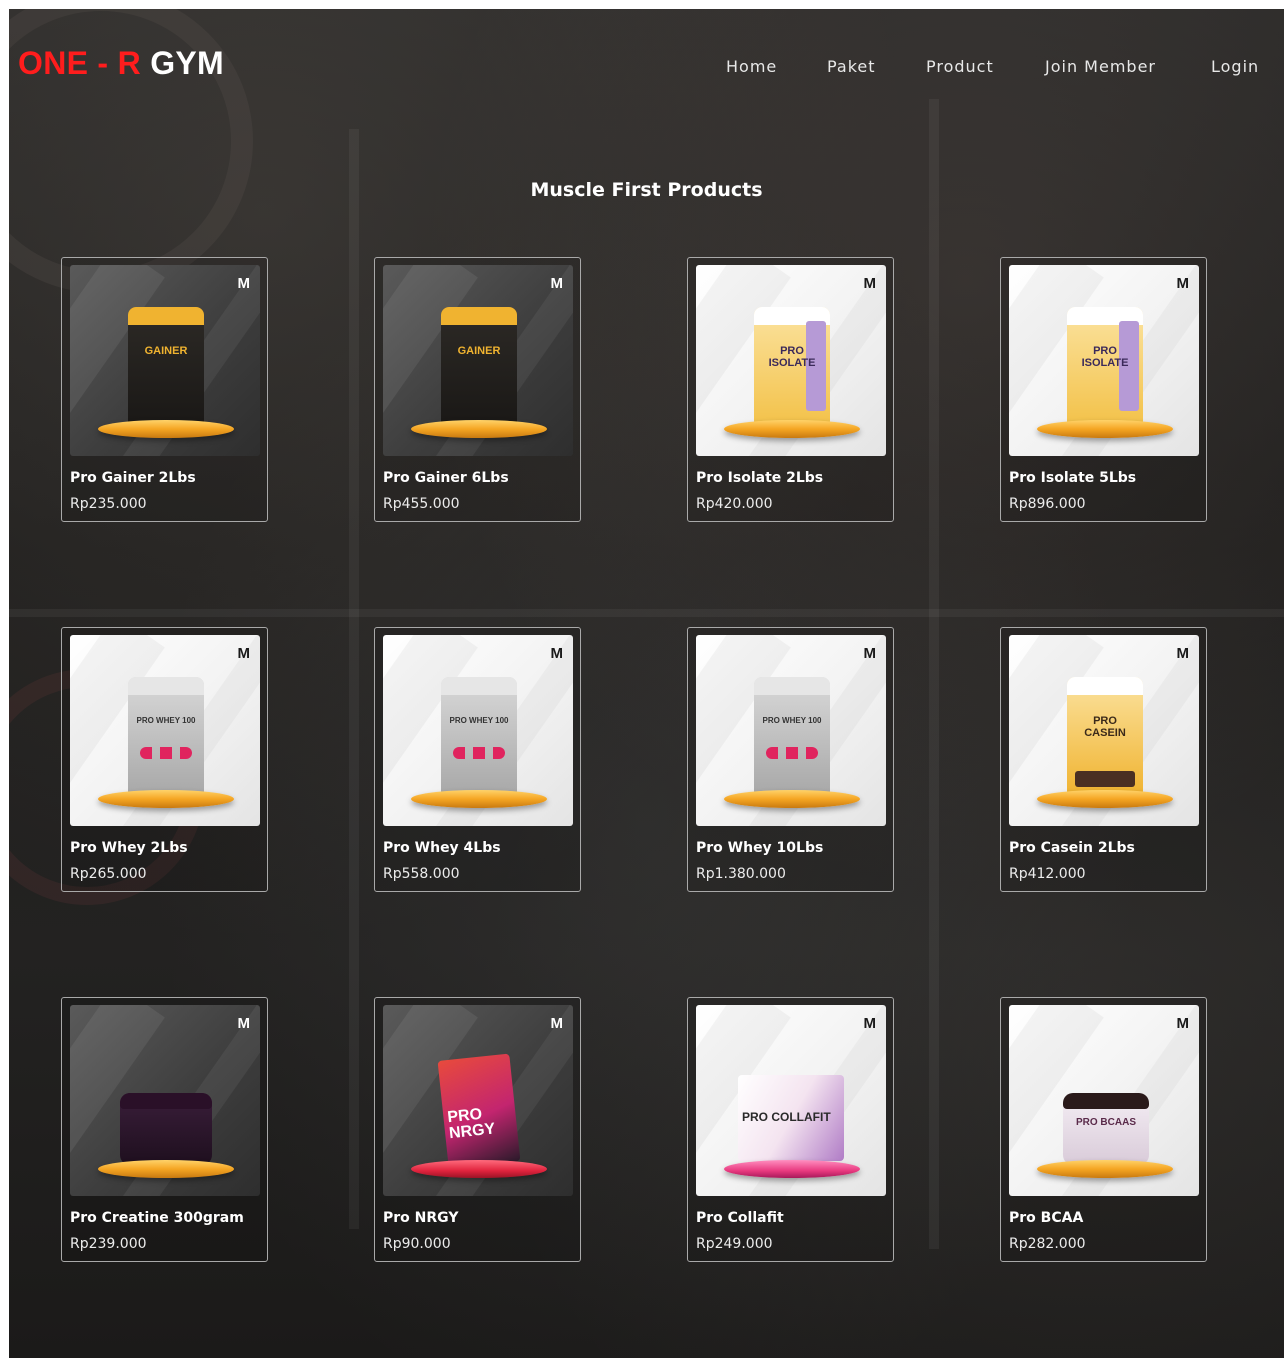  I want to click on product-image: M, so click(165, 1100).